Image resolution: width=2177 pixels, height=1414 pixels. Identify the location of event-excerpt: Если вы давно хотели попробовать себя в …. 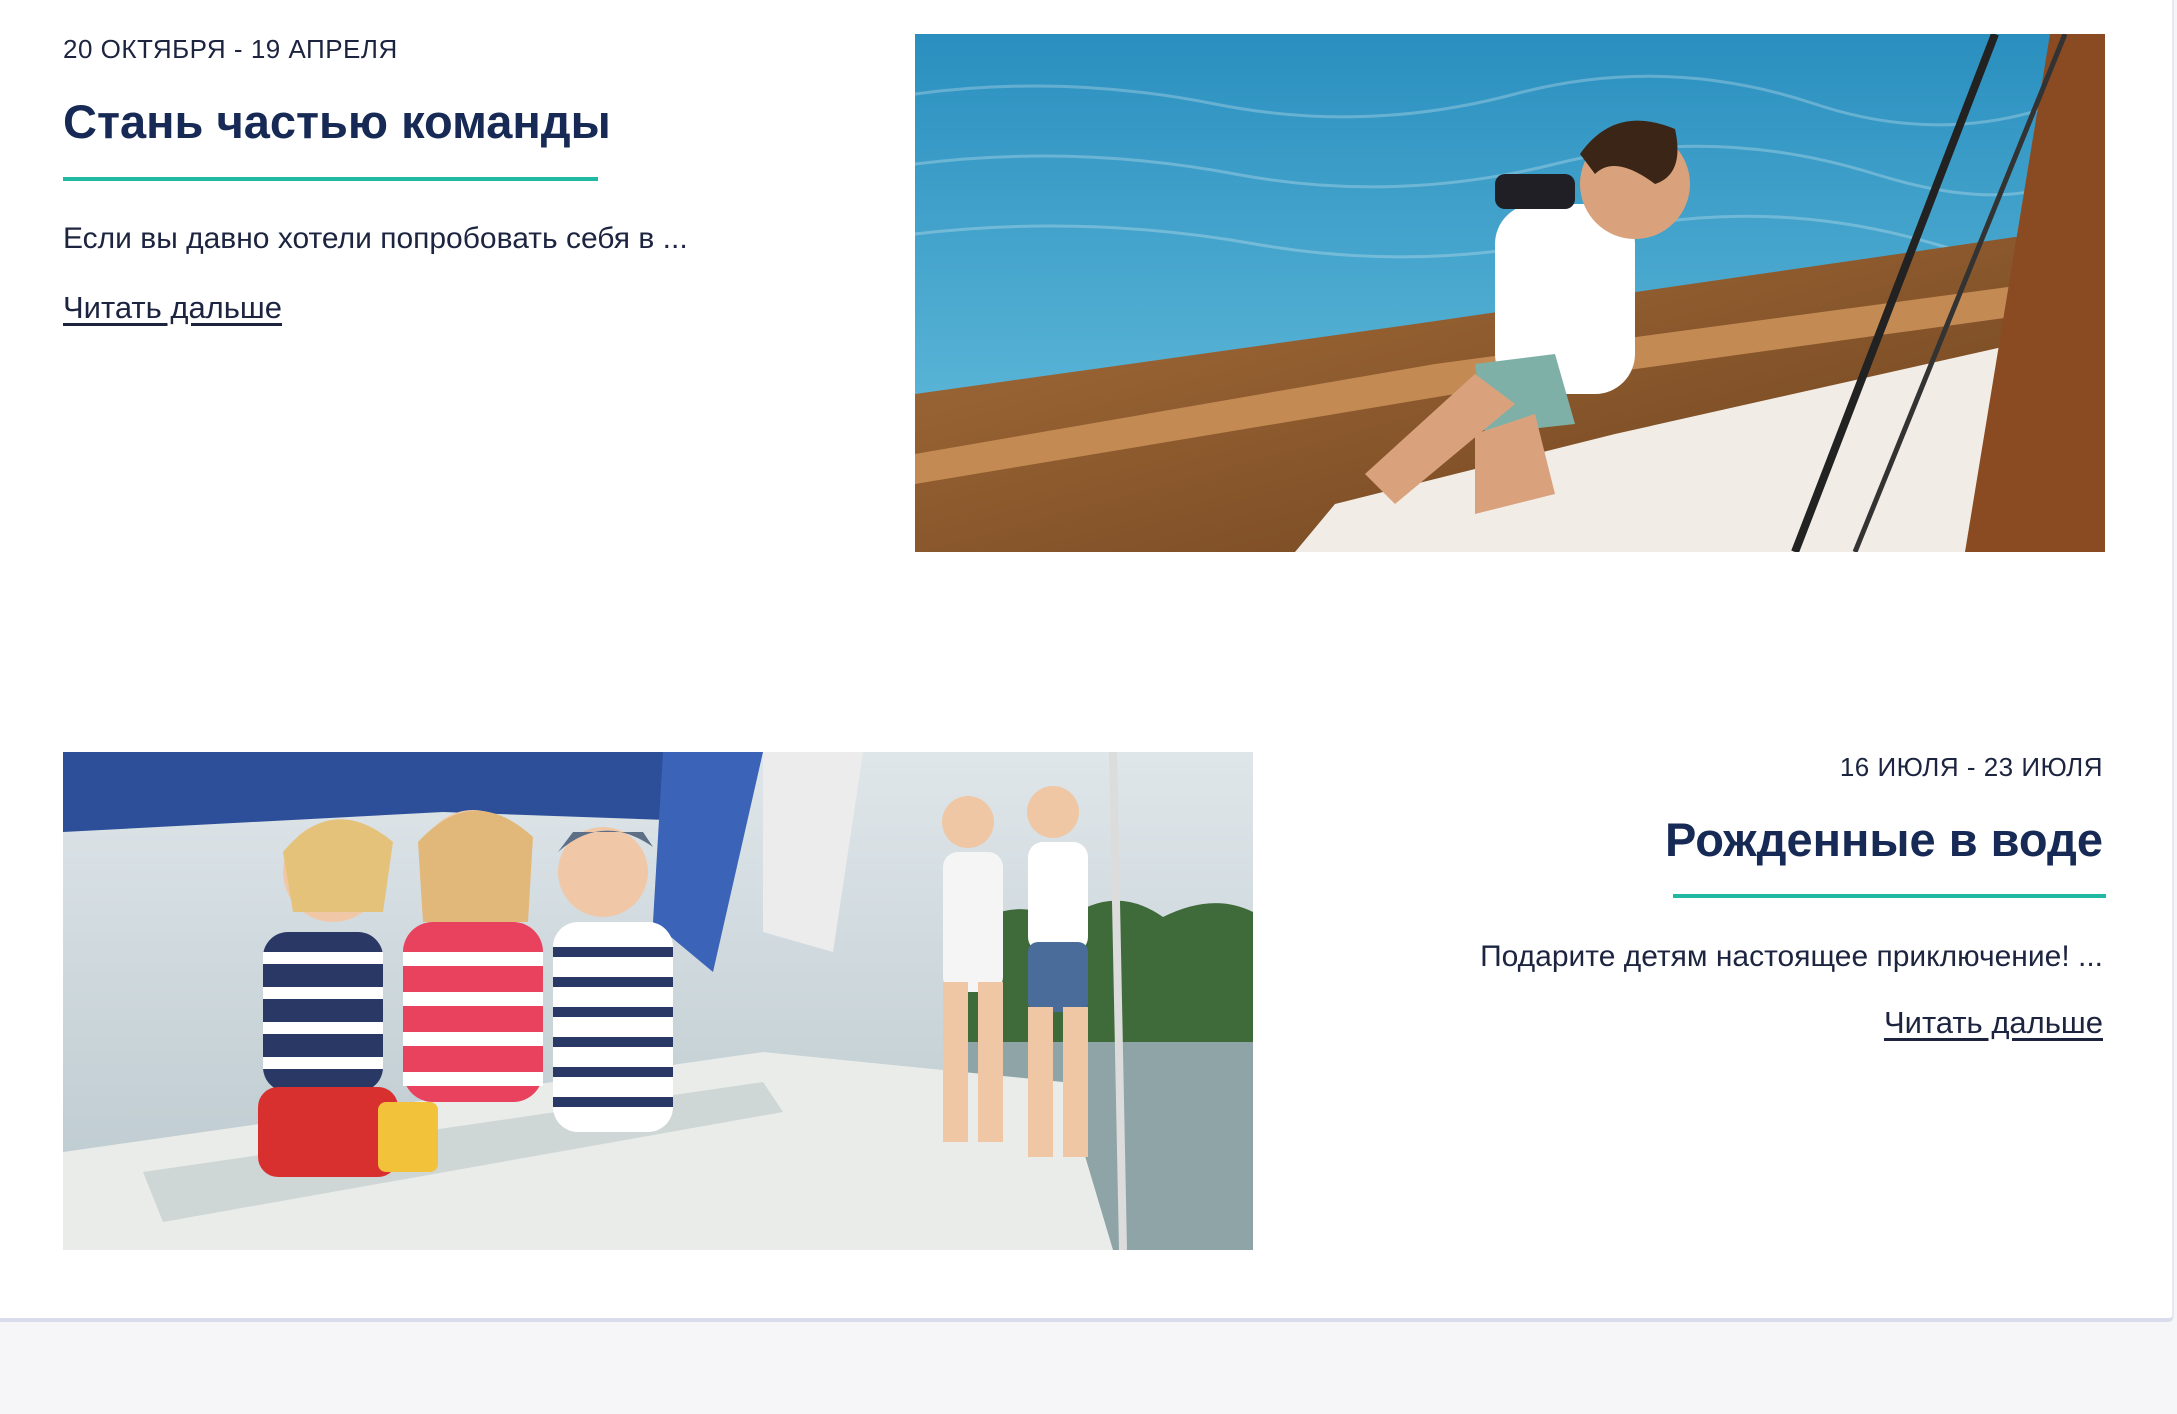
(375, 238).